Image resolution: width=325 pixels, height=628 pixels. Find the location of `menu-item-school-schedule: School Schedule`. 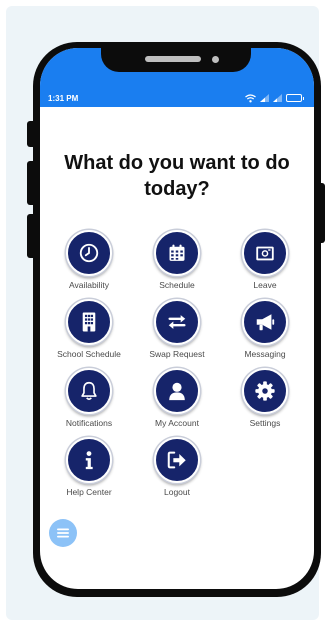

menu-item-school-schedule: School Schedule is located at coordinates (89, 329).